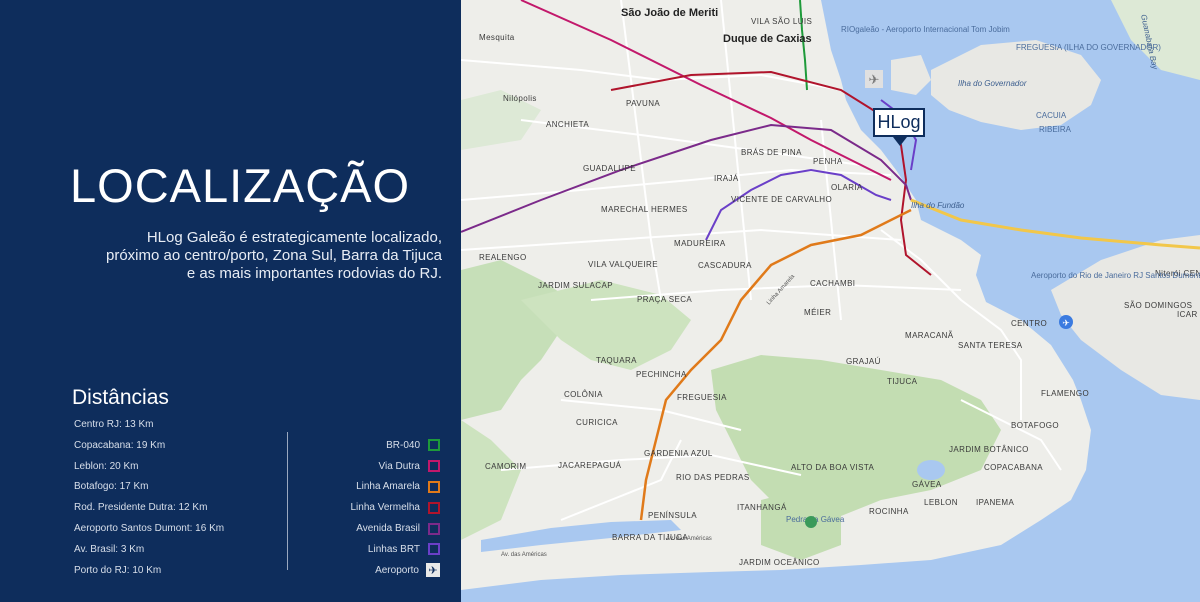 The image size is (1200, 602). What do you see at coordinates (111, 487) in the screenshot?
I see `distance-item: Botafogo: 17 Km` at bounding box center [111, 487].